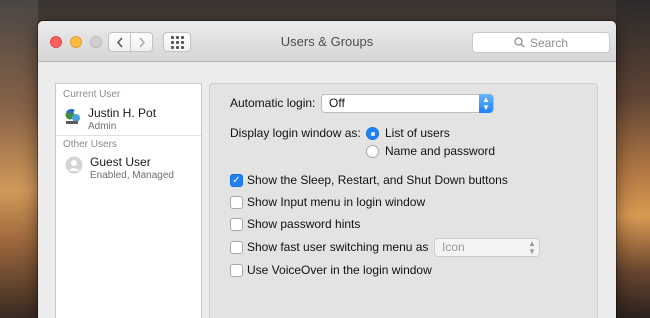  Describe the element at coordinates (74, 165) in the screenshot. I see `guest-avatar-icon` at that location.